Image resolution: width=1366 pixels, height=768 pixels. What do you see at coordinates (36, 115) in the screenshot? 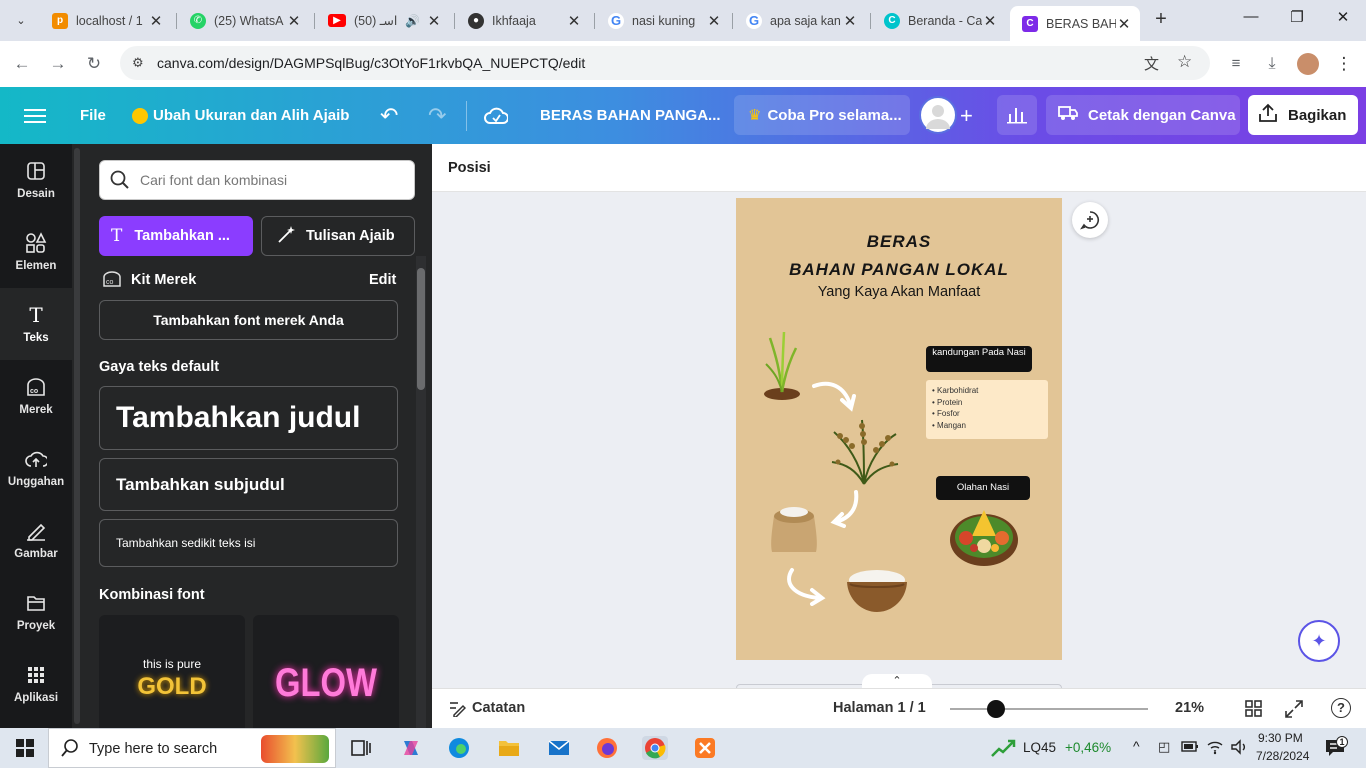
I see `hamburger-menu-icon` at bounding box center [36, 115].